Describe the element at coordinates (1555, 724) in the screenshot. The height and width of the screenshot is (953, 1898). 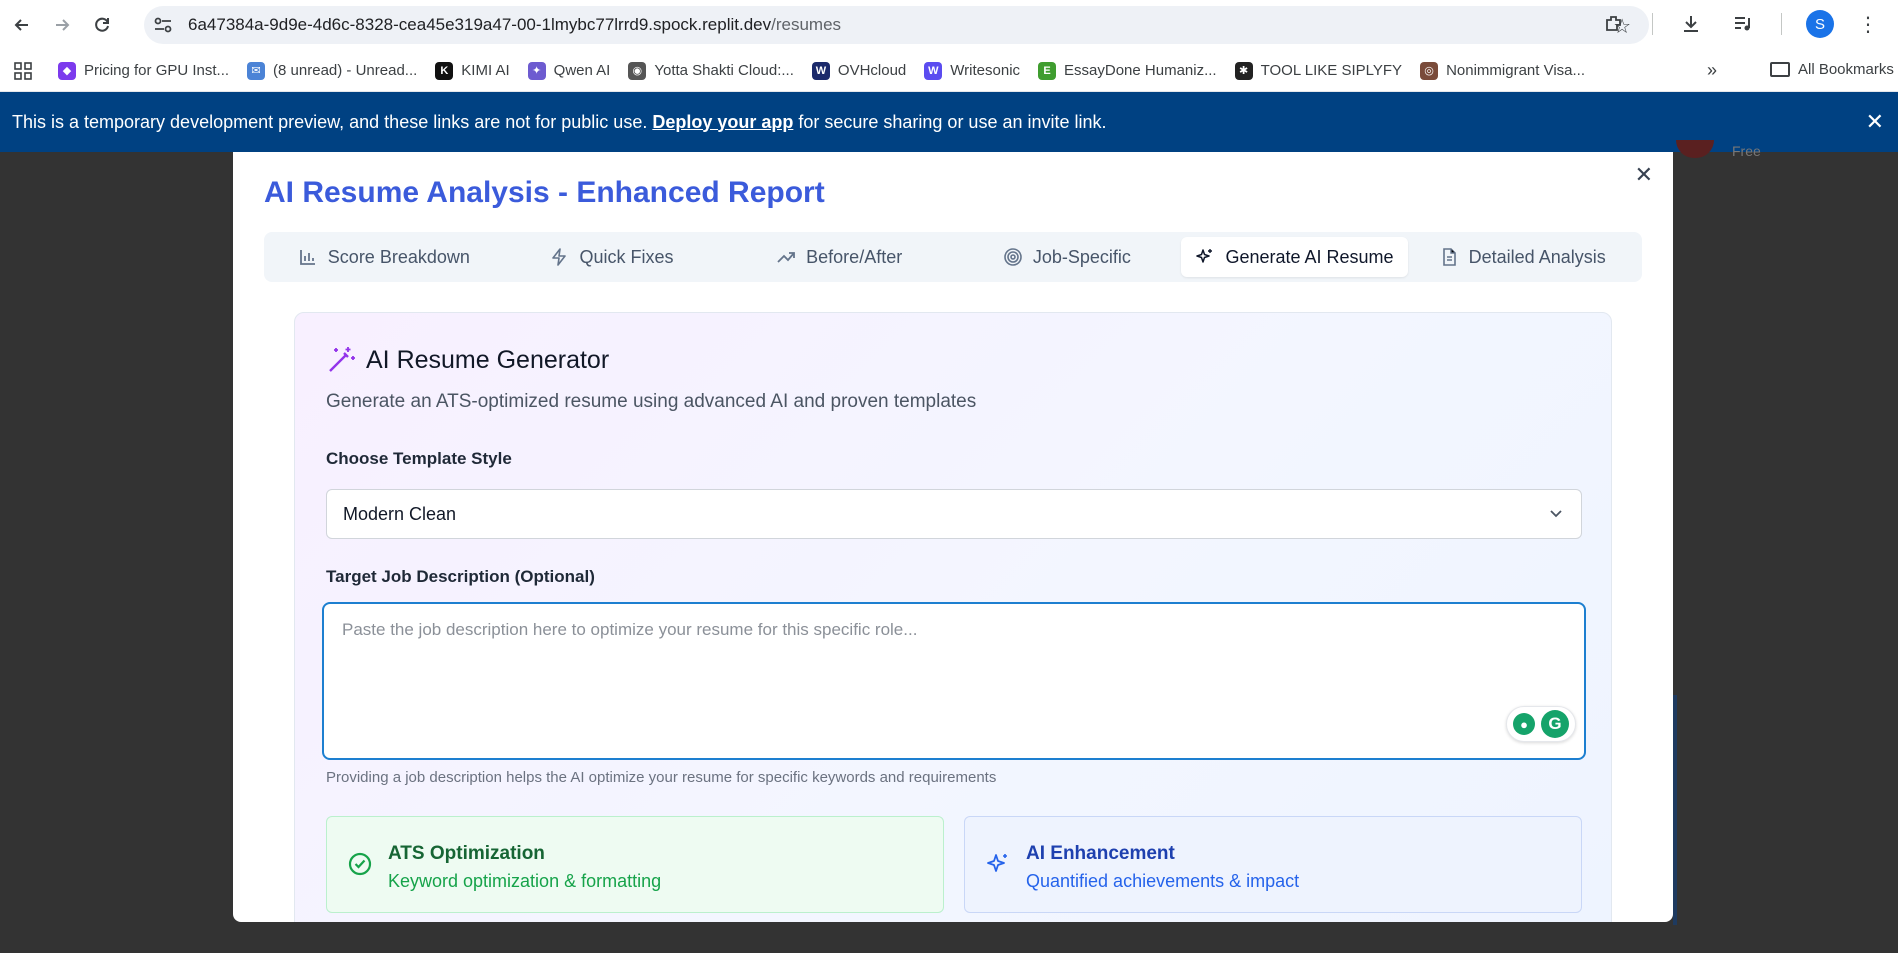
I see `grammarly-icon: G` at that location.